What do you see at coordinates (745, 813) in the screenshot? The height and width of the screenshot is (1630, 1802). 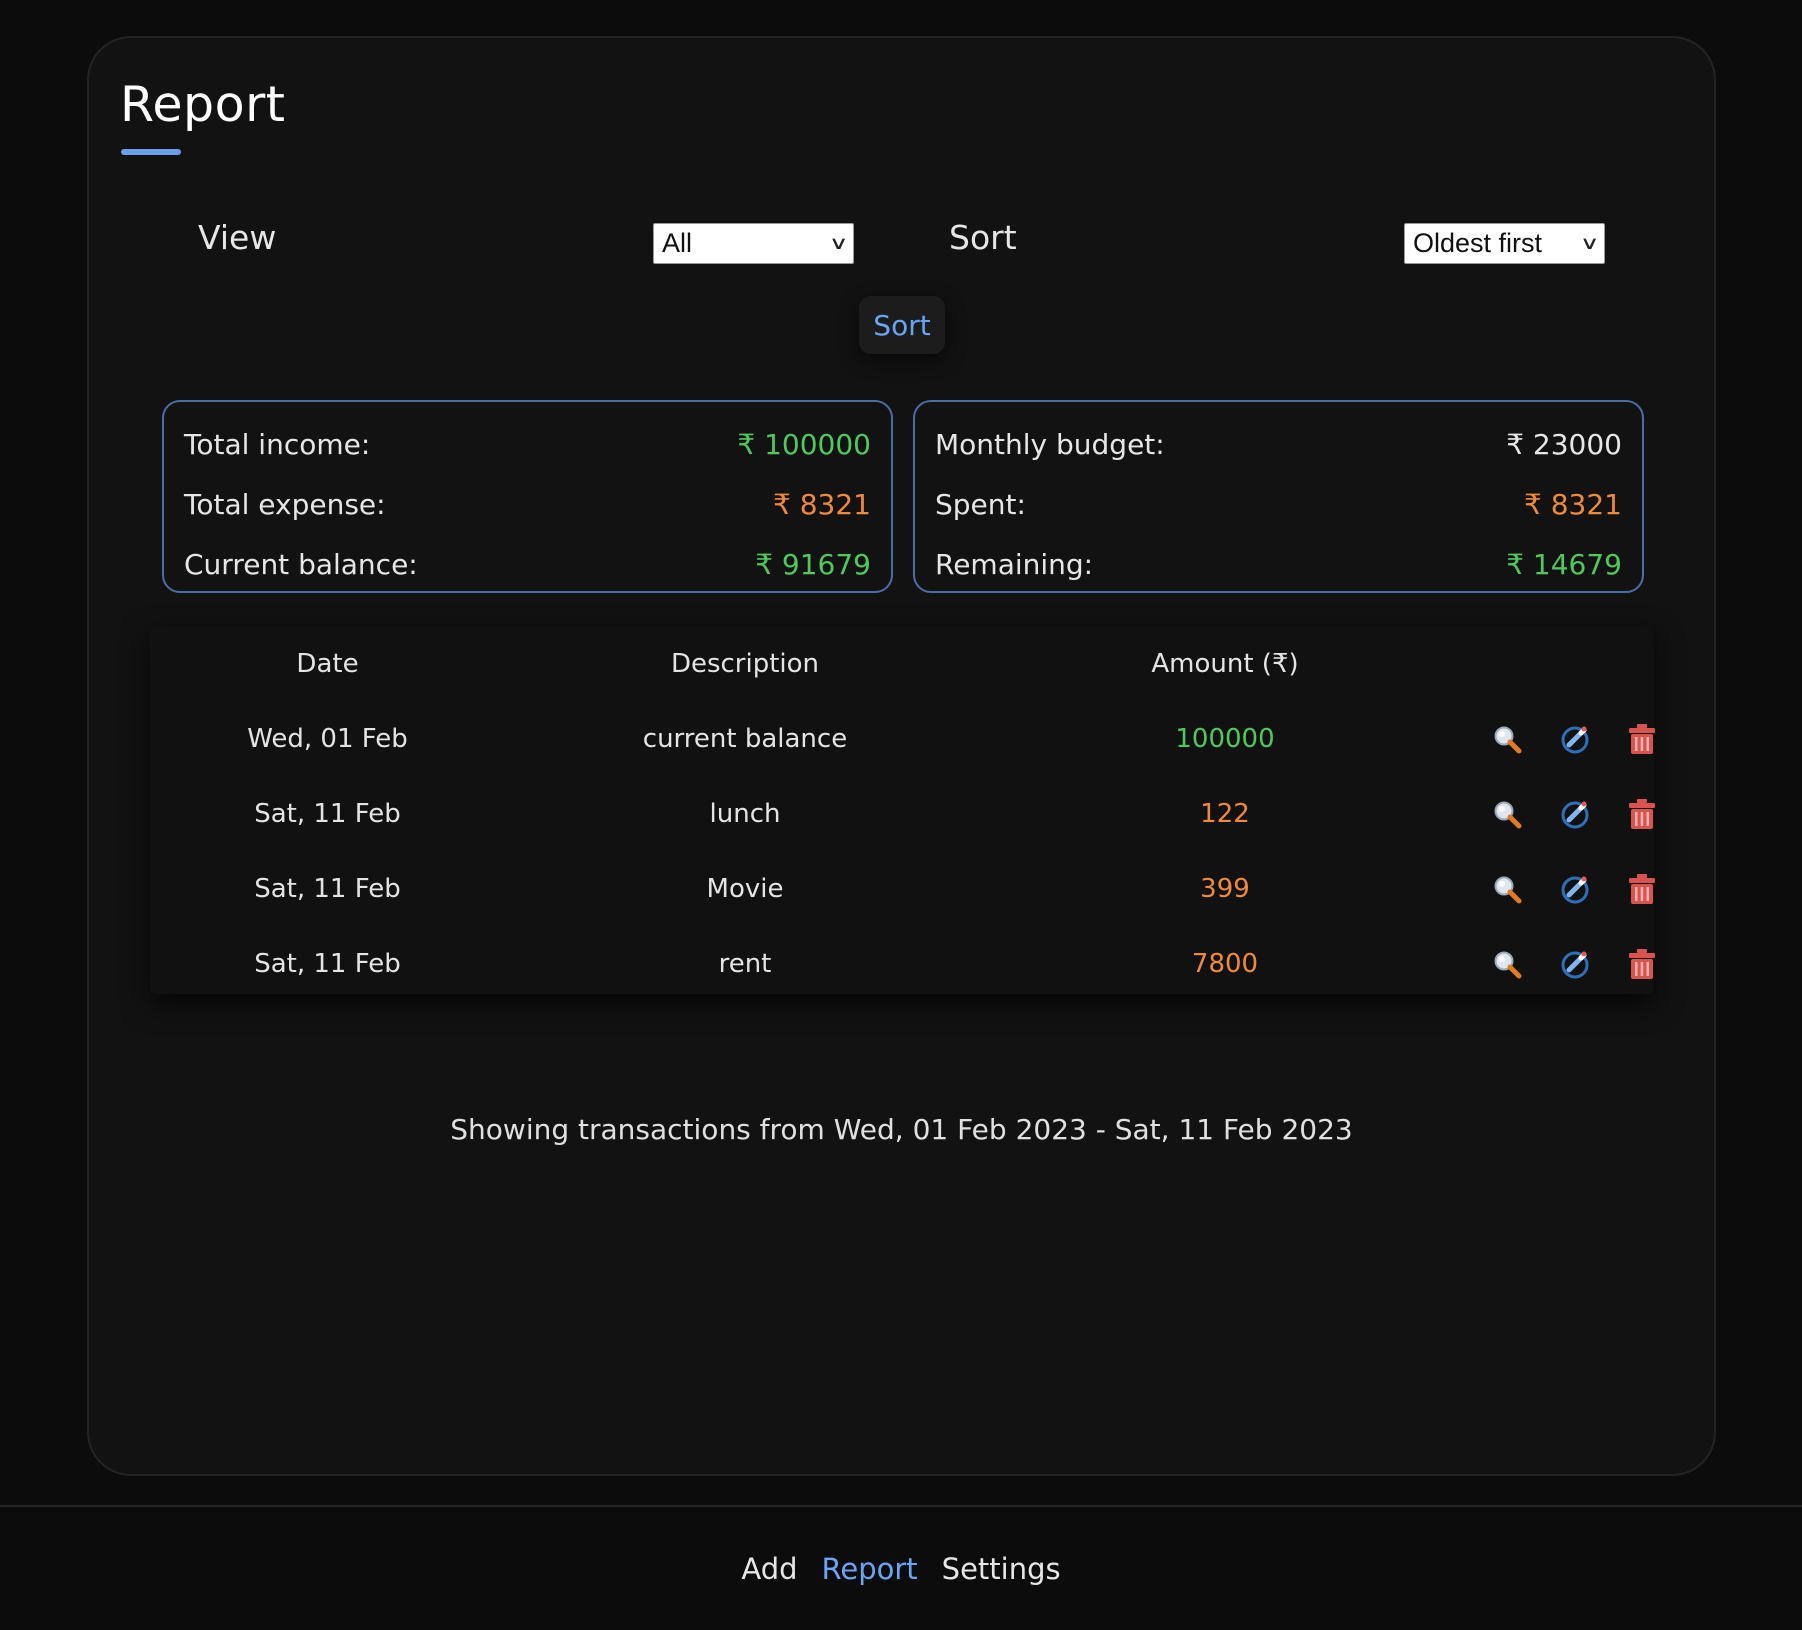 I see `cell-description: lunch` at bounding box center [745, 813].